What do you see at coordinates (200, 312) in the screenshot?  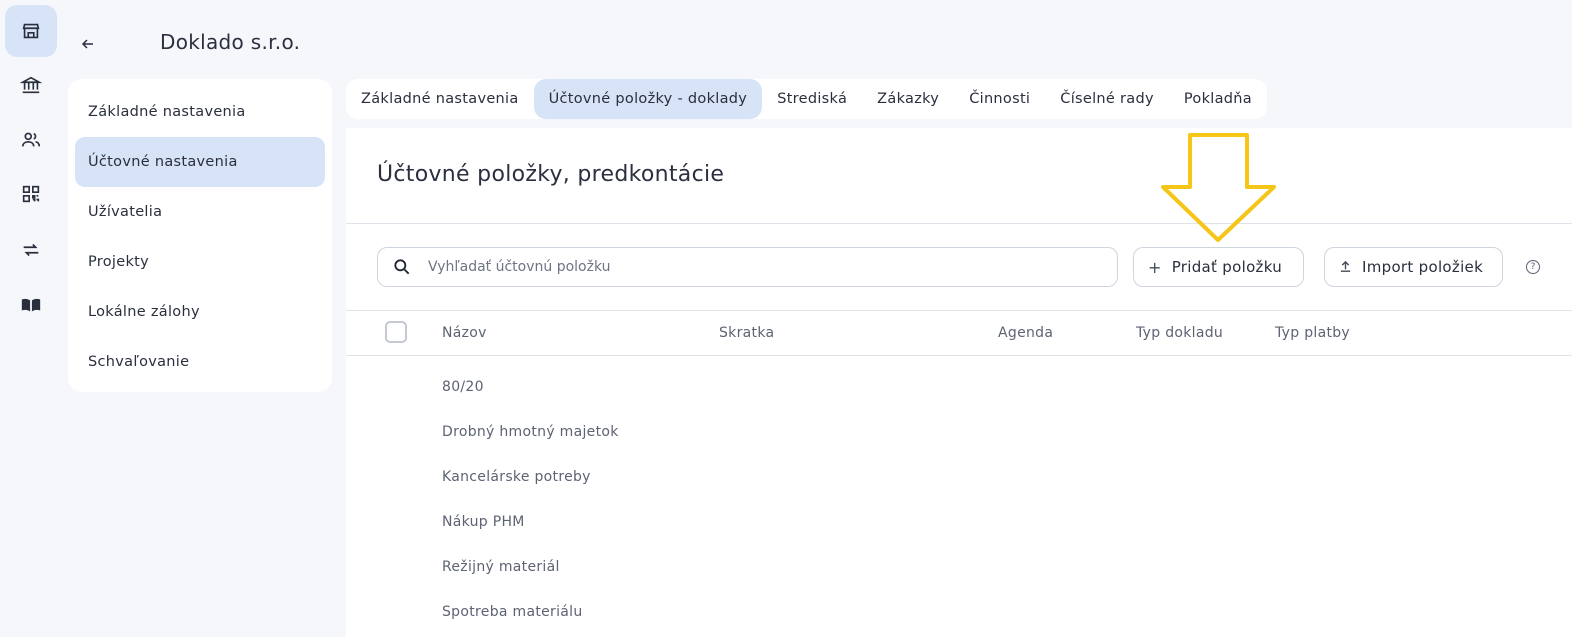 I see `nav-item-local-backups: Lokálne zálohy` at bounding box center [200, 312].